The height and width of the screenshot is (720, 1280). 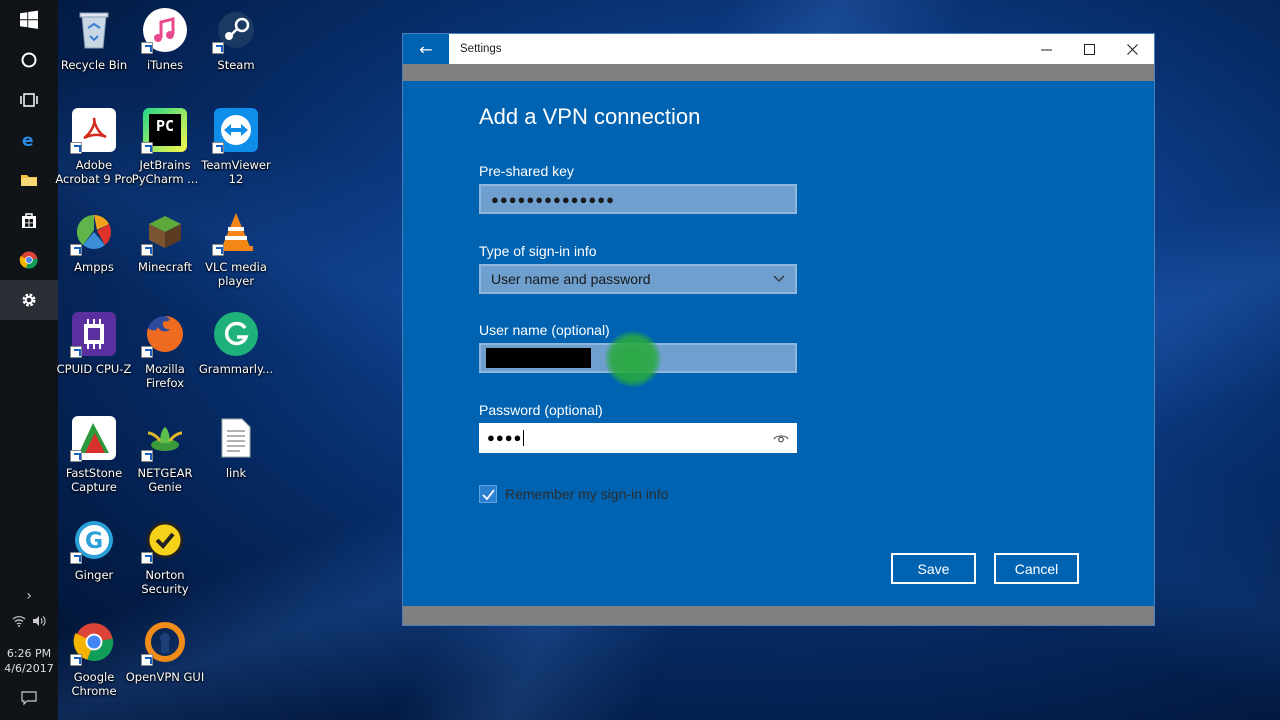 I want to click on signin-type-value: User name and password, so click(x=571, y=279).